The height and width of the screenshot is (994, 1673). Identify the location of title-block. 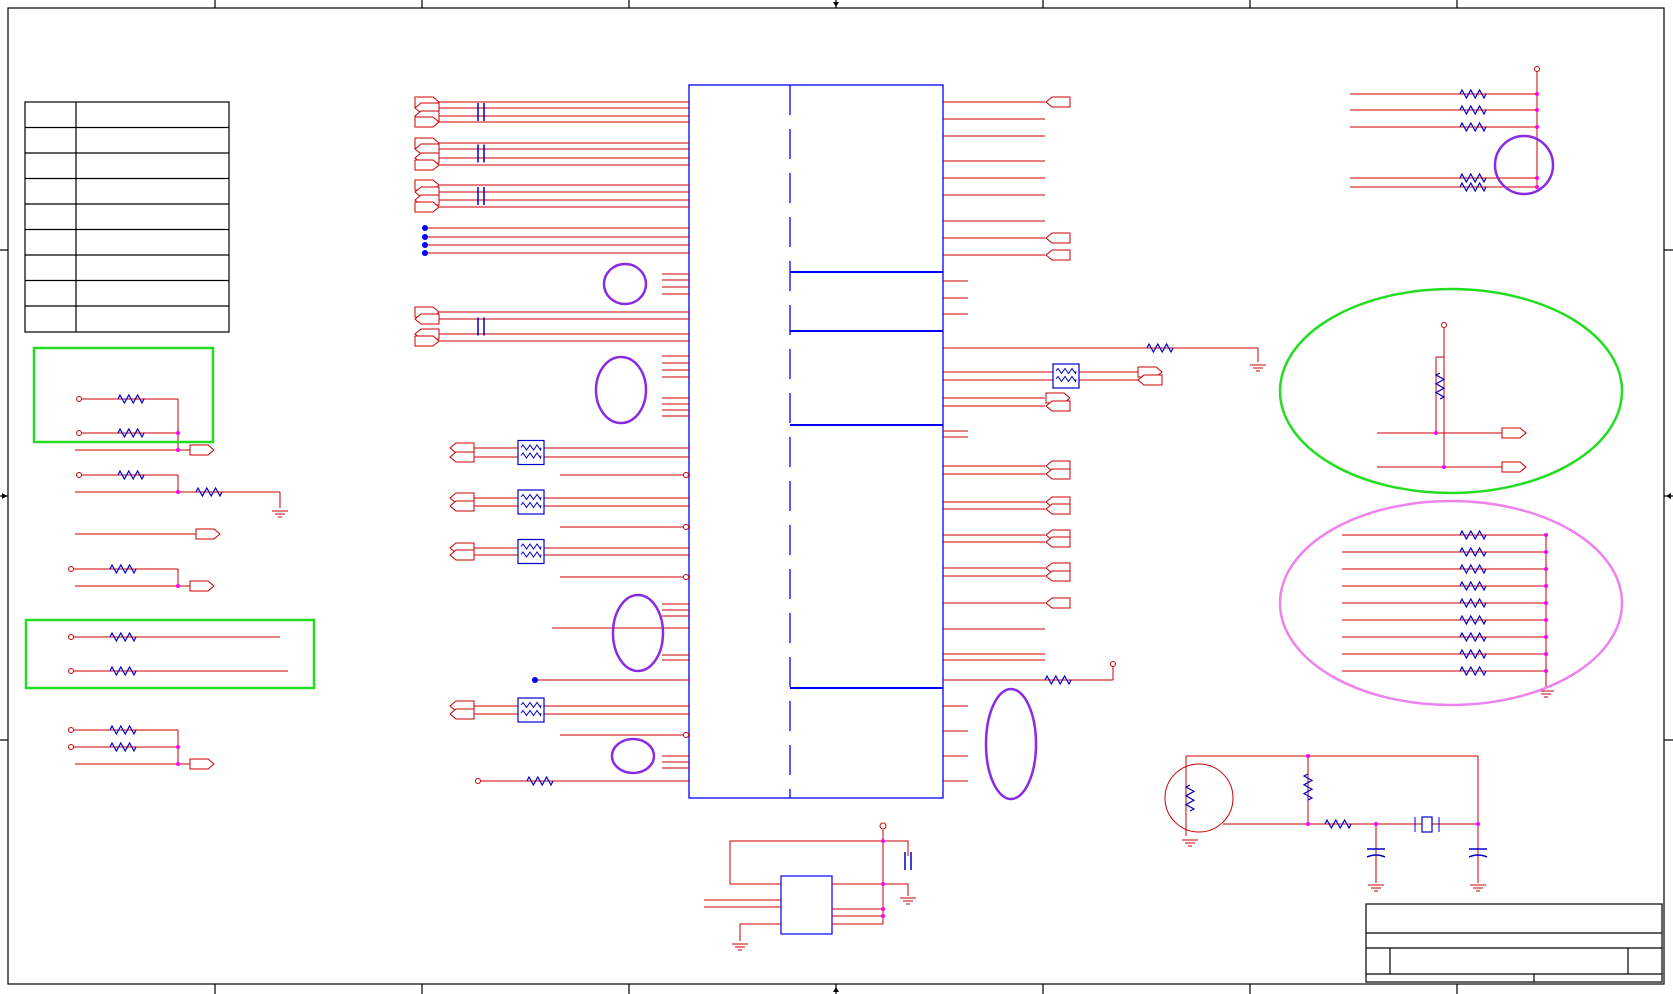
(1514, 943).